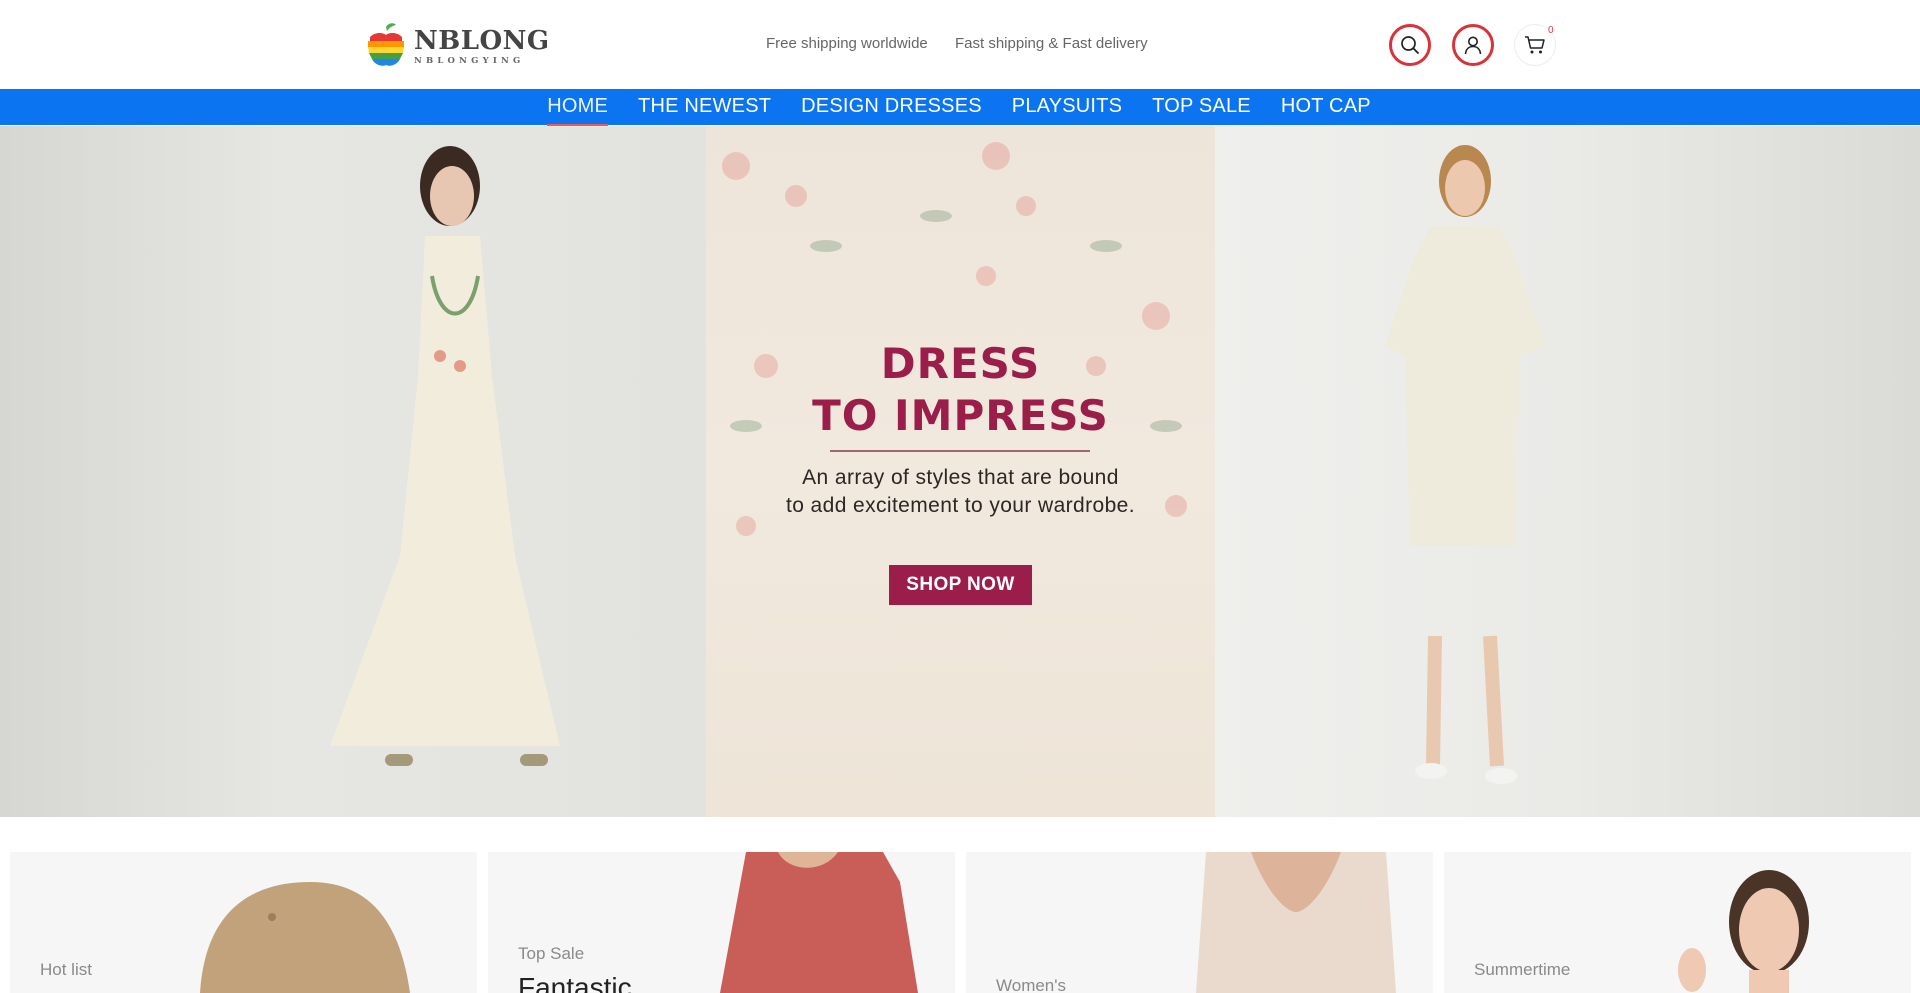  I want to click on blouse-image, so click(1296, 922).